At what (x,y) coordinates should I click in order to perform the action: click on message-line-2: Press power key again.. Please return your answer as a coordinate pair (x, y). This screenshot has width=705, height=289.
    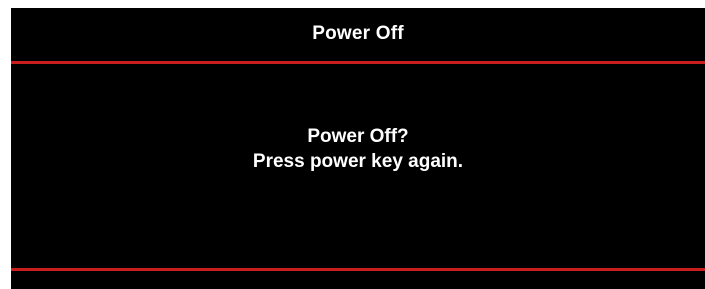
    Looking at the image, I should click on (358, 161).